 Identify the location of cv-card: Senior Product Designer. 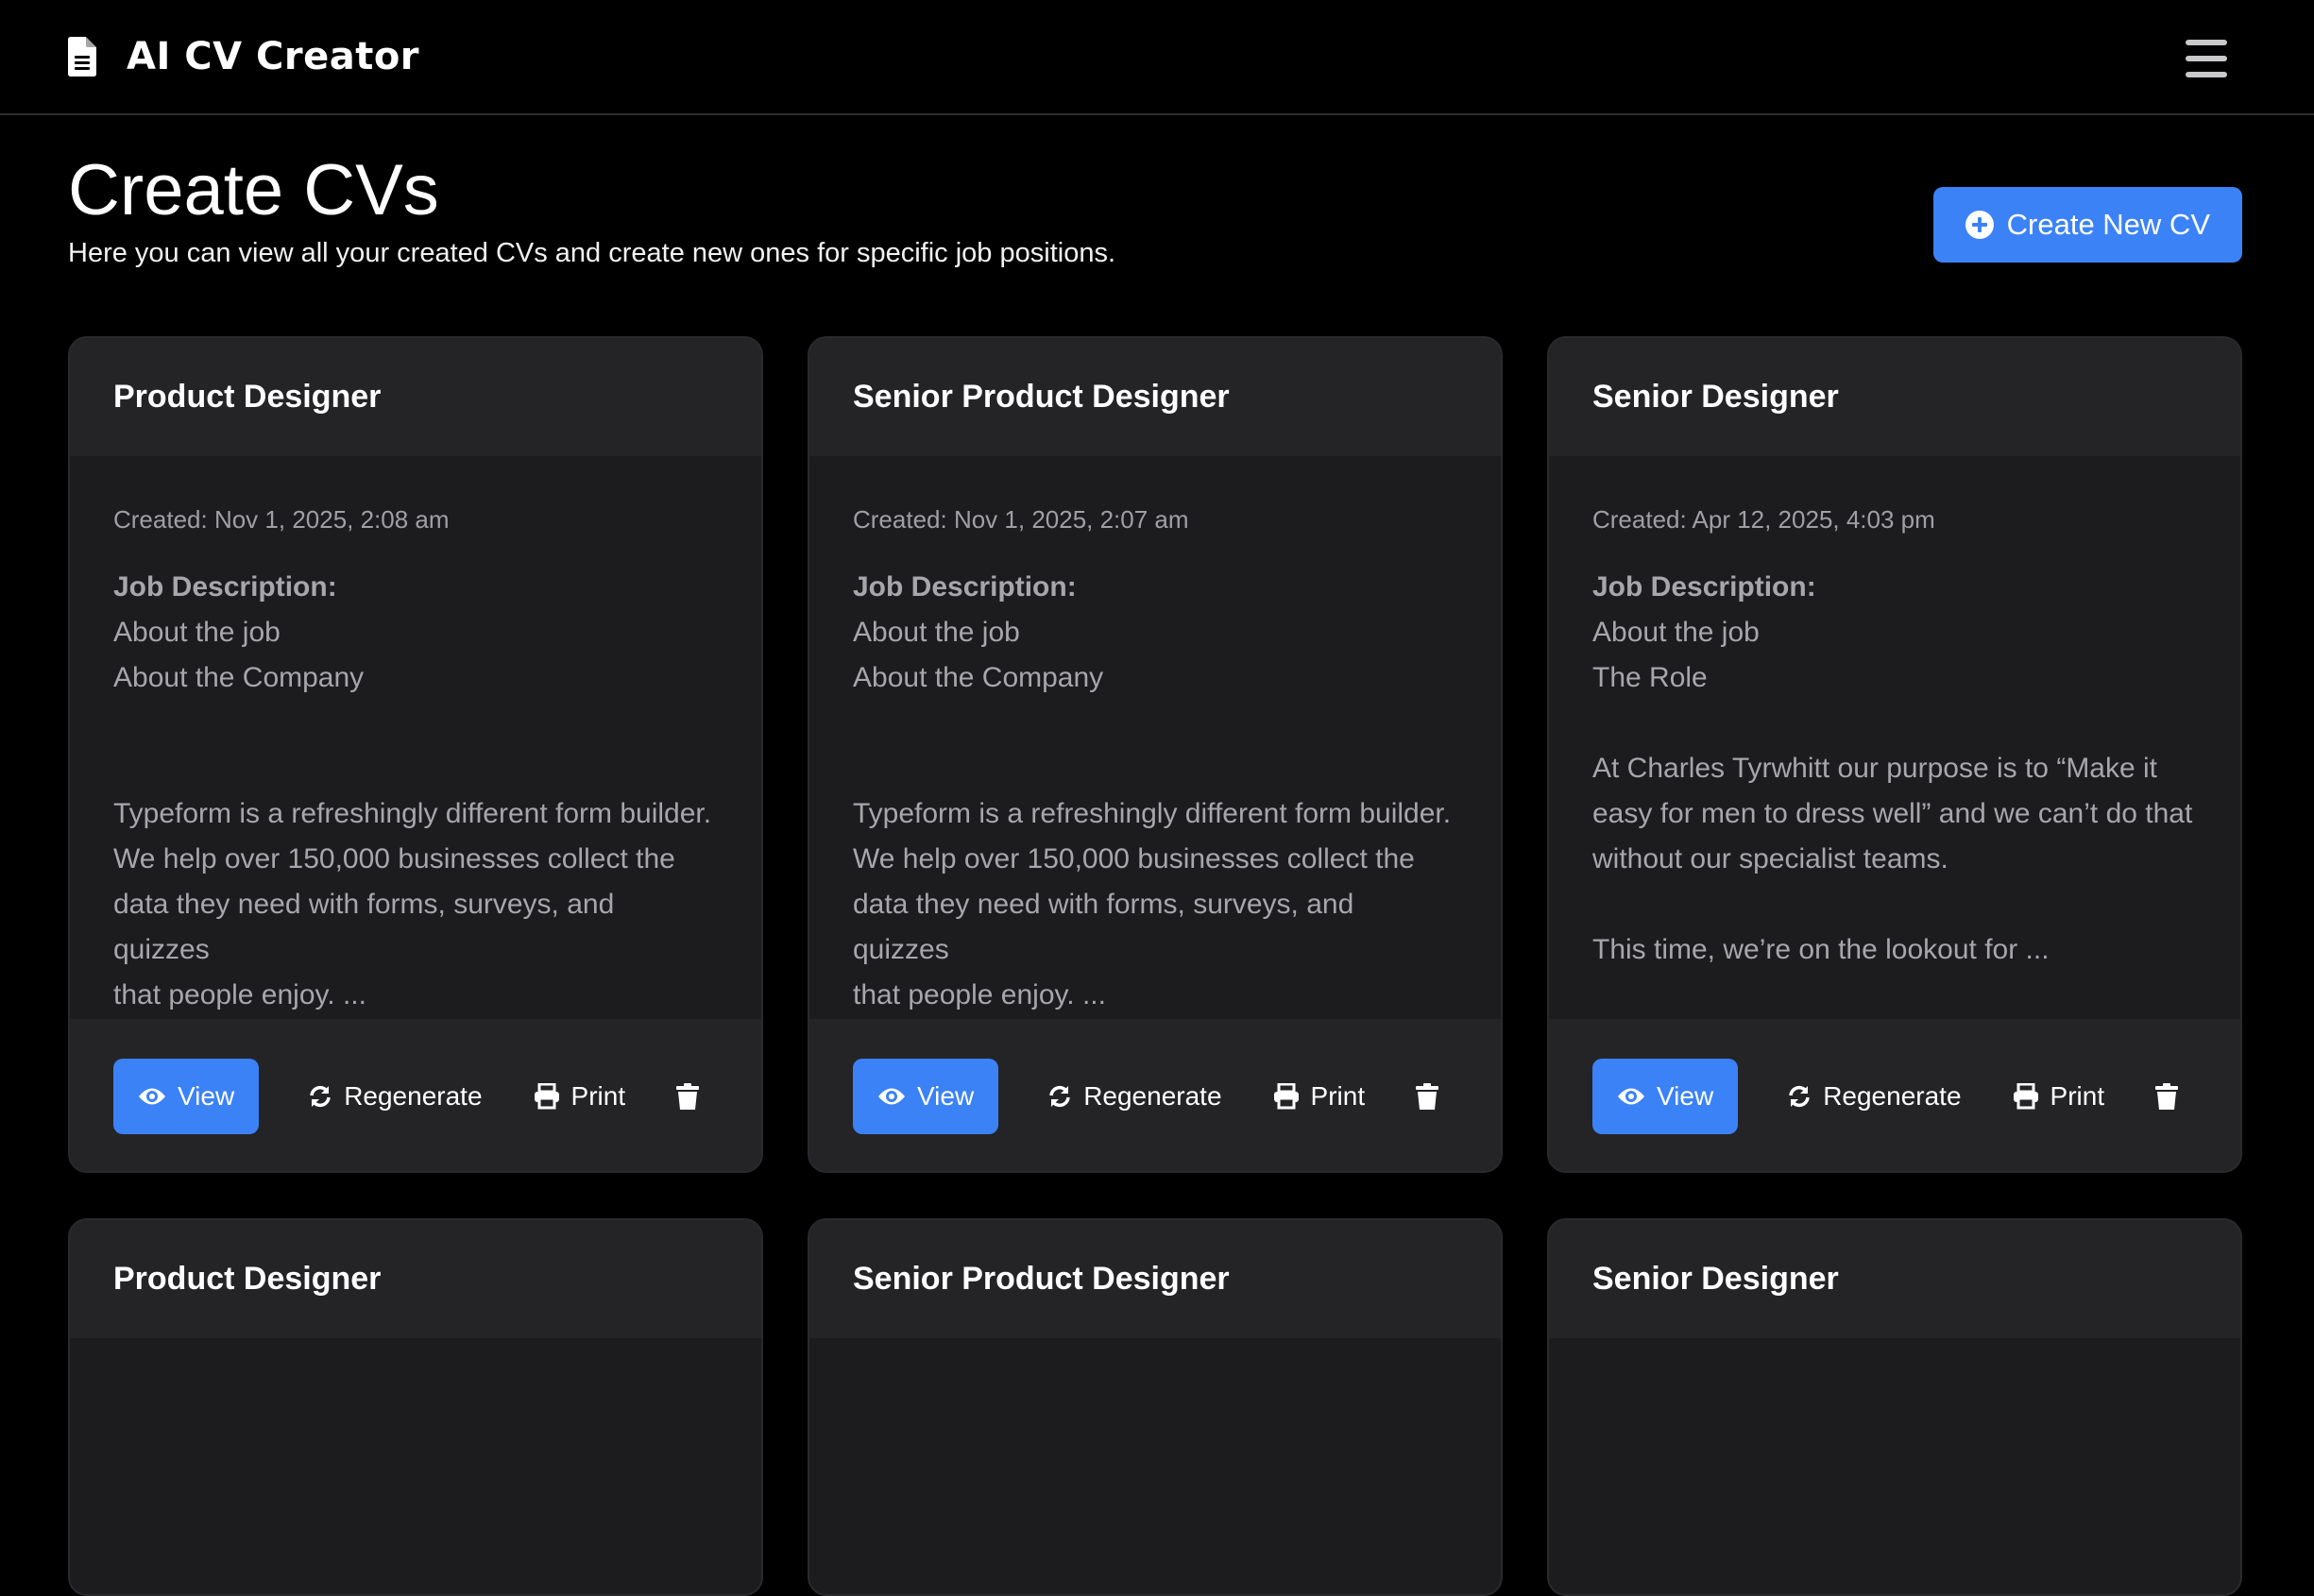
(1156, 1407).